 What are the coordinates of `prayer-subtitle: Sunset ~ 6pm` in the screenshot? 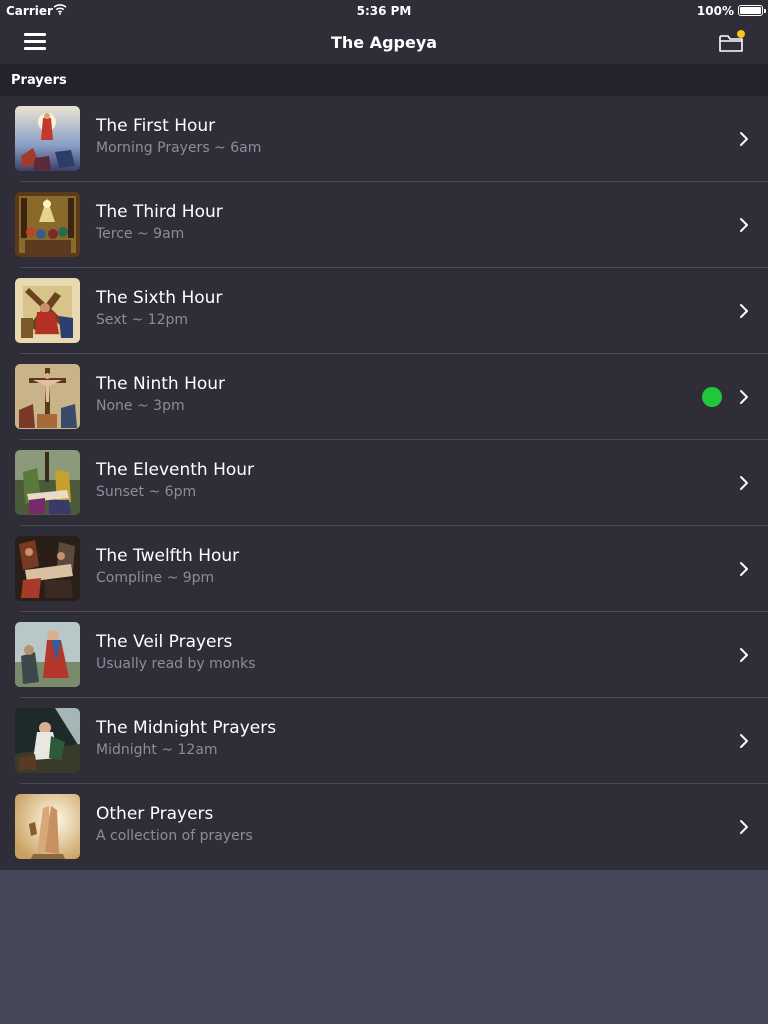 It's located at (146, 492).